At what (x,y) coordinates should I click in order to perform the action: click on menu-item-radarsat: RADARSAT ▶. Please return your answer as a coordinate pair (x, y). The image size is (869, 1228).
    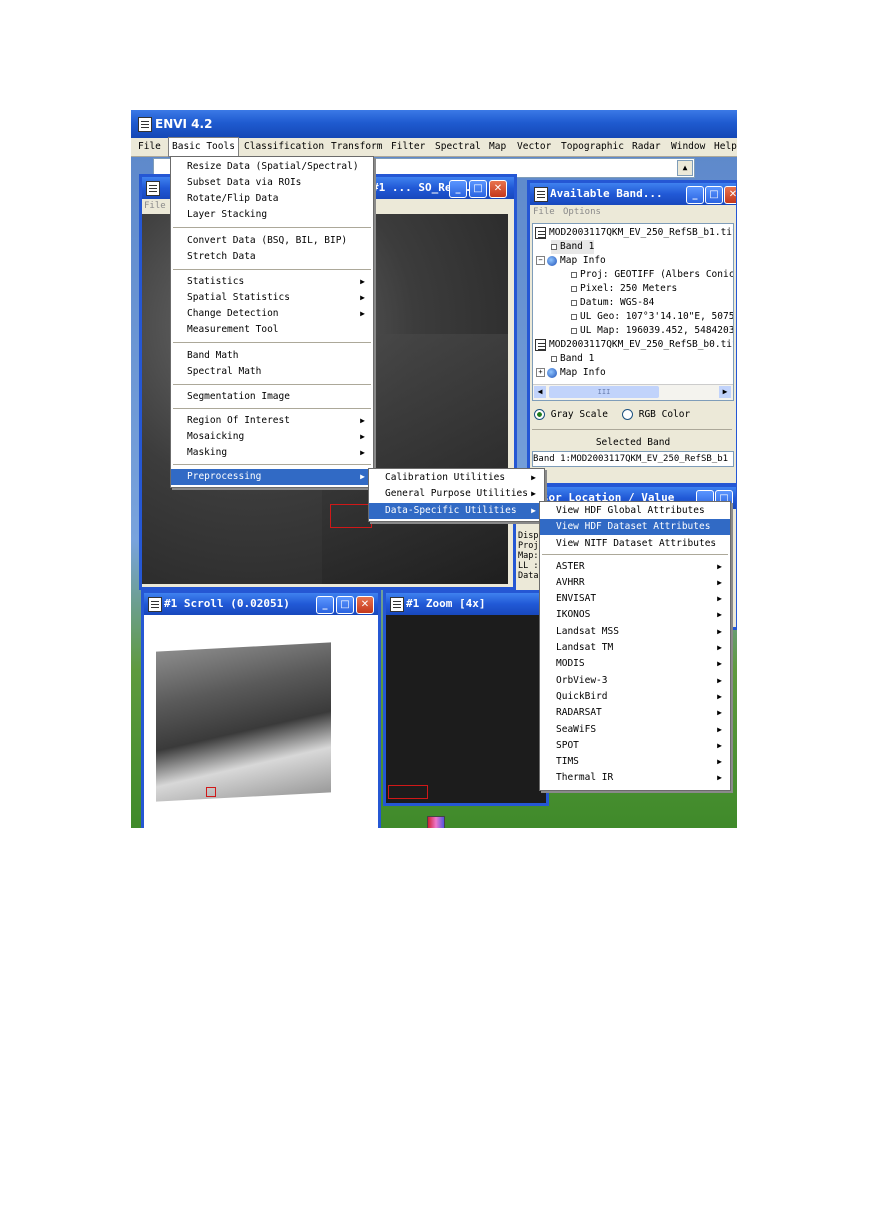
    Looking at the image, I should click on (635, 713).